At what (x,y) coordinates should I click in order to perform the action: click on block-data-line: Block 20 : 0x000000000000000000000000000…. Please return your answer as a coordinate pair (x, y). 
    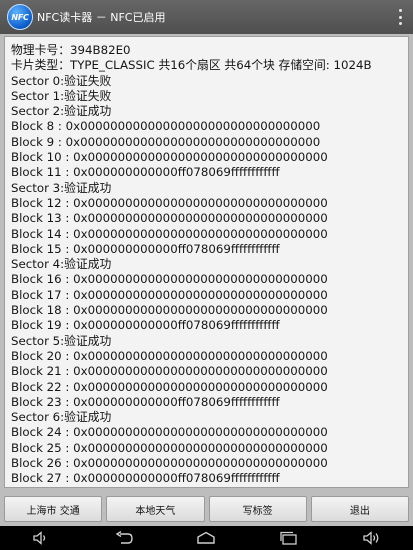
    Looking at the image, I should click on (169, 355).